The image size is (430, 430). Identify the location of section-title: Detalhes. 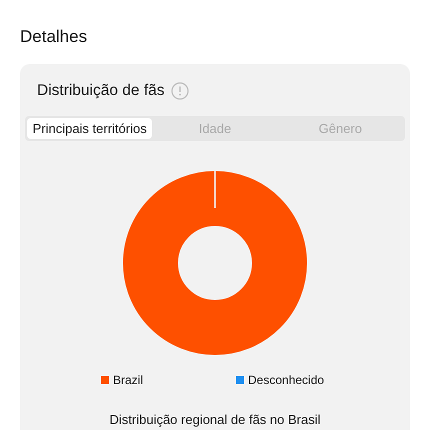
(54, 37).